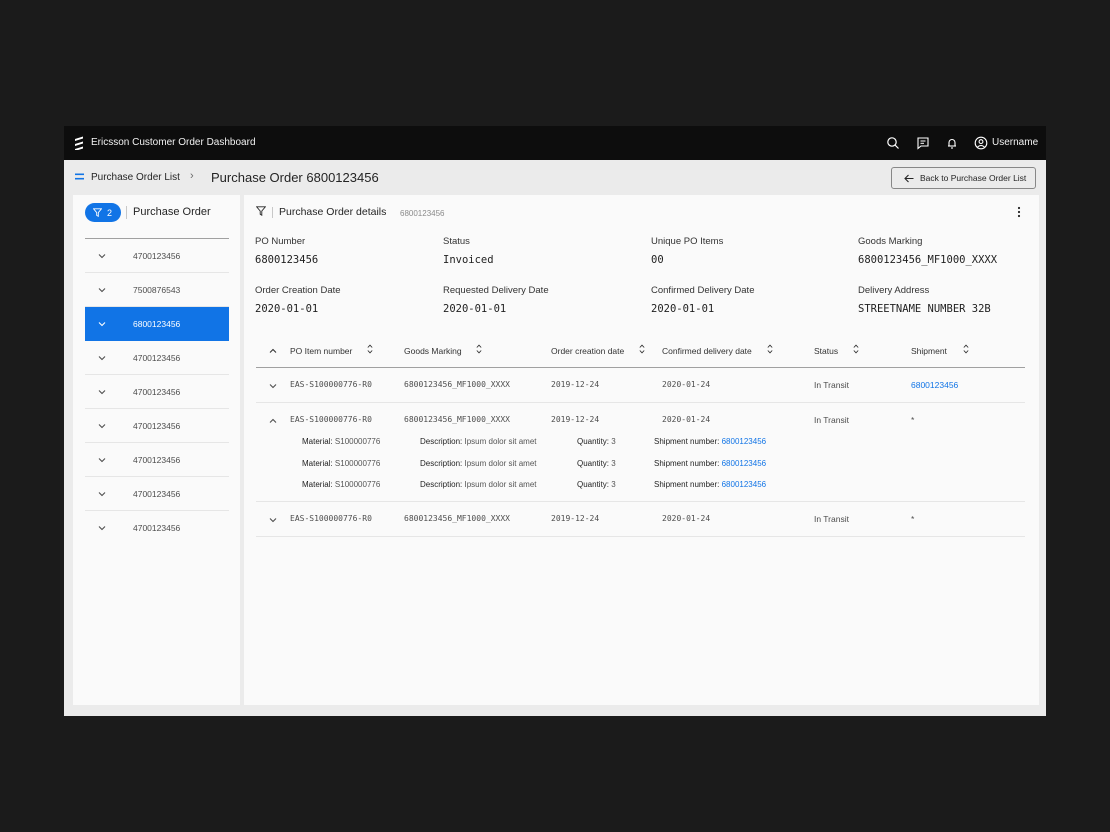 This screenshot has width=1110, height=832. What do you see at coordinates (321, 351) in the screenshot?
I see `column-header-po-item-number: PO Item number` at bounding box center [321, 351].